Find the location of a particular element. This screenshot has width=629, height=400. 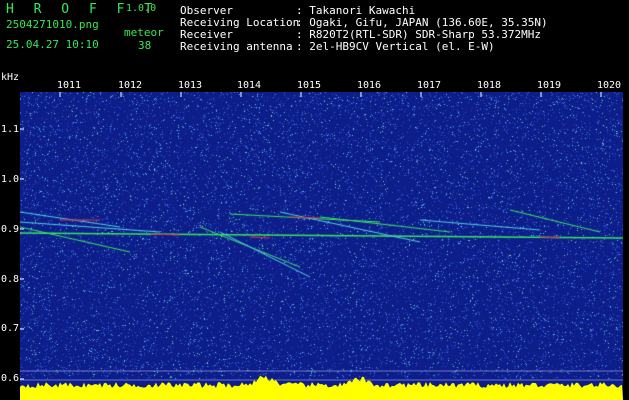

x-tick-1018: 1018 is located at coordinates (489, 85).